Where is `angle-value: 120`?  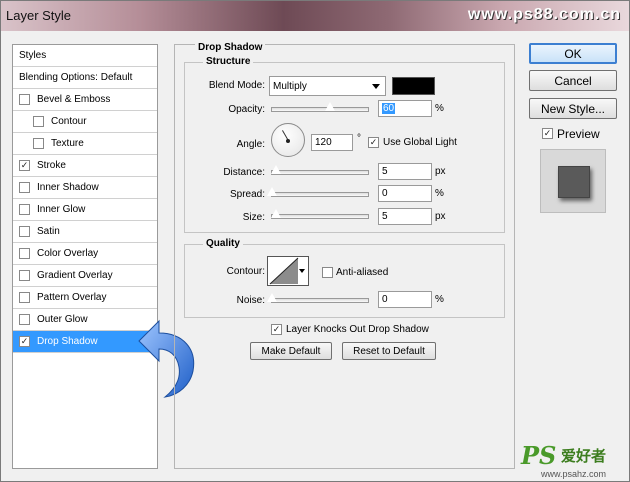 angle-value: 120 is located at coordinates (323, 142).